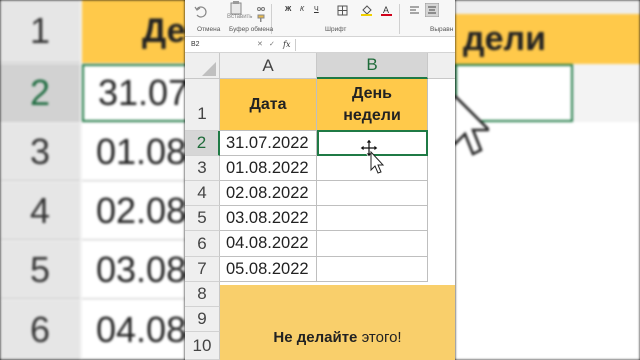  What do you see at coordinates (261, 18) in the screenshot?
I see `format-painter-icon` at bounding box center [261, 18].